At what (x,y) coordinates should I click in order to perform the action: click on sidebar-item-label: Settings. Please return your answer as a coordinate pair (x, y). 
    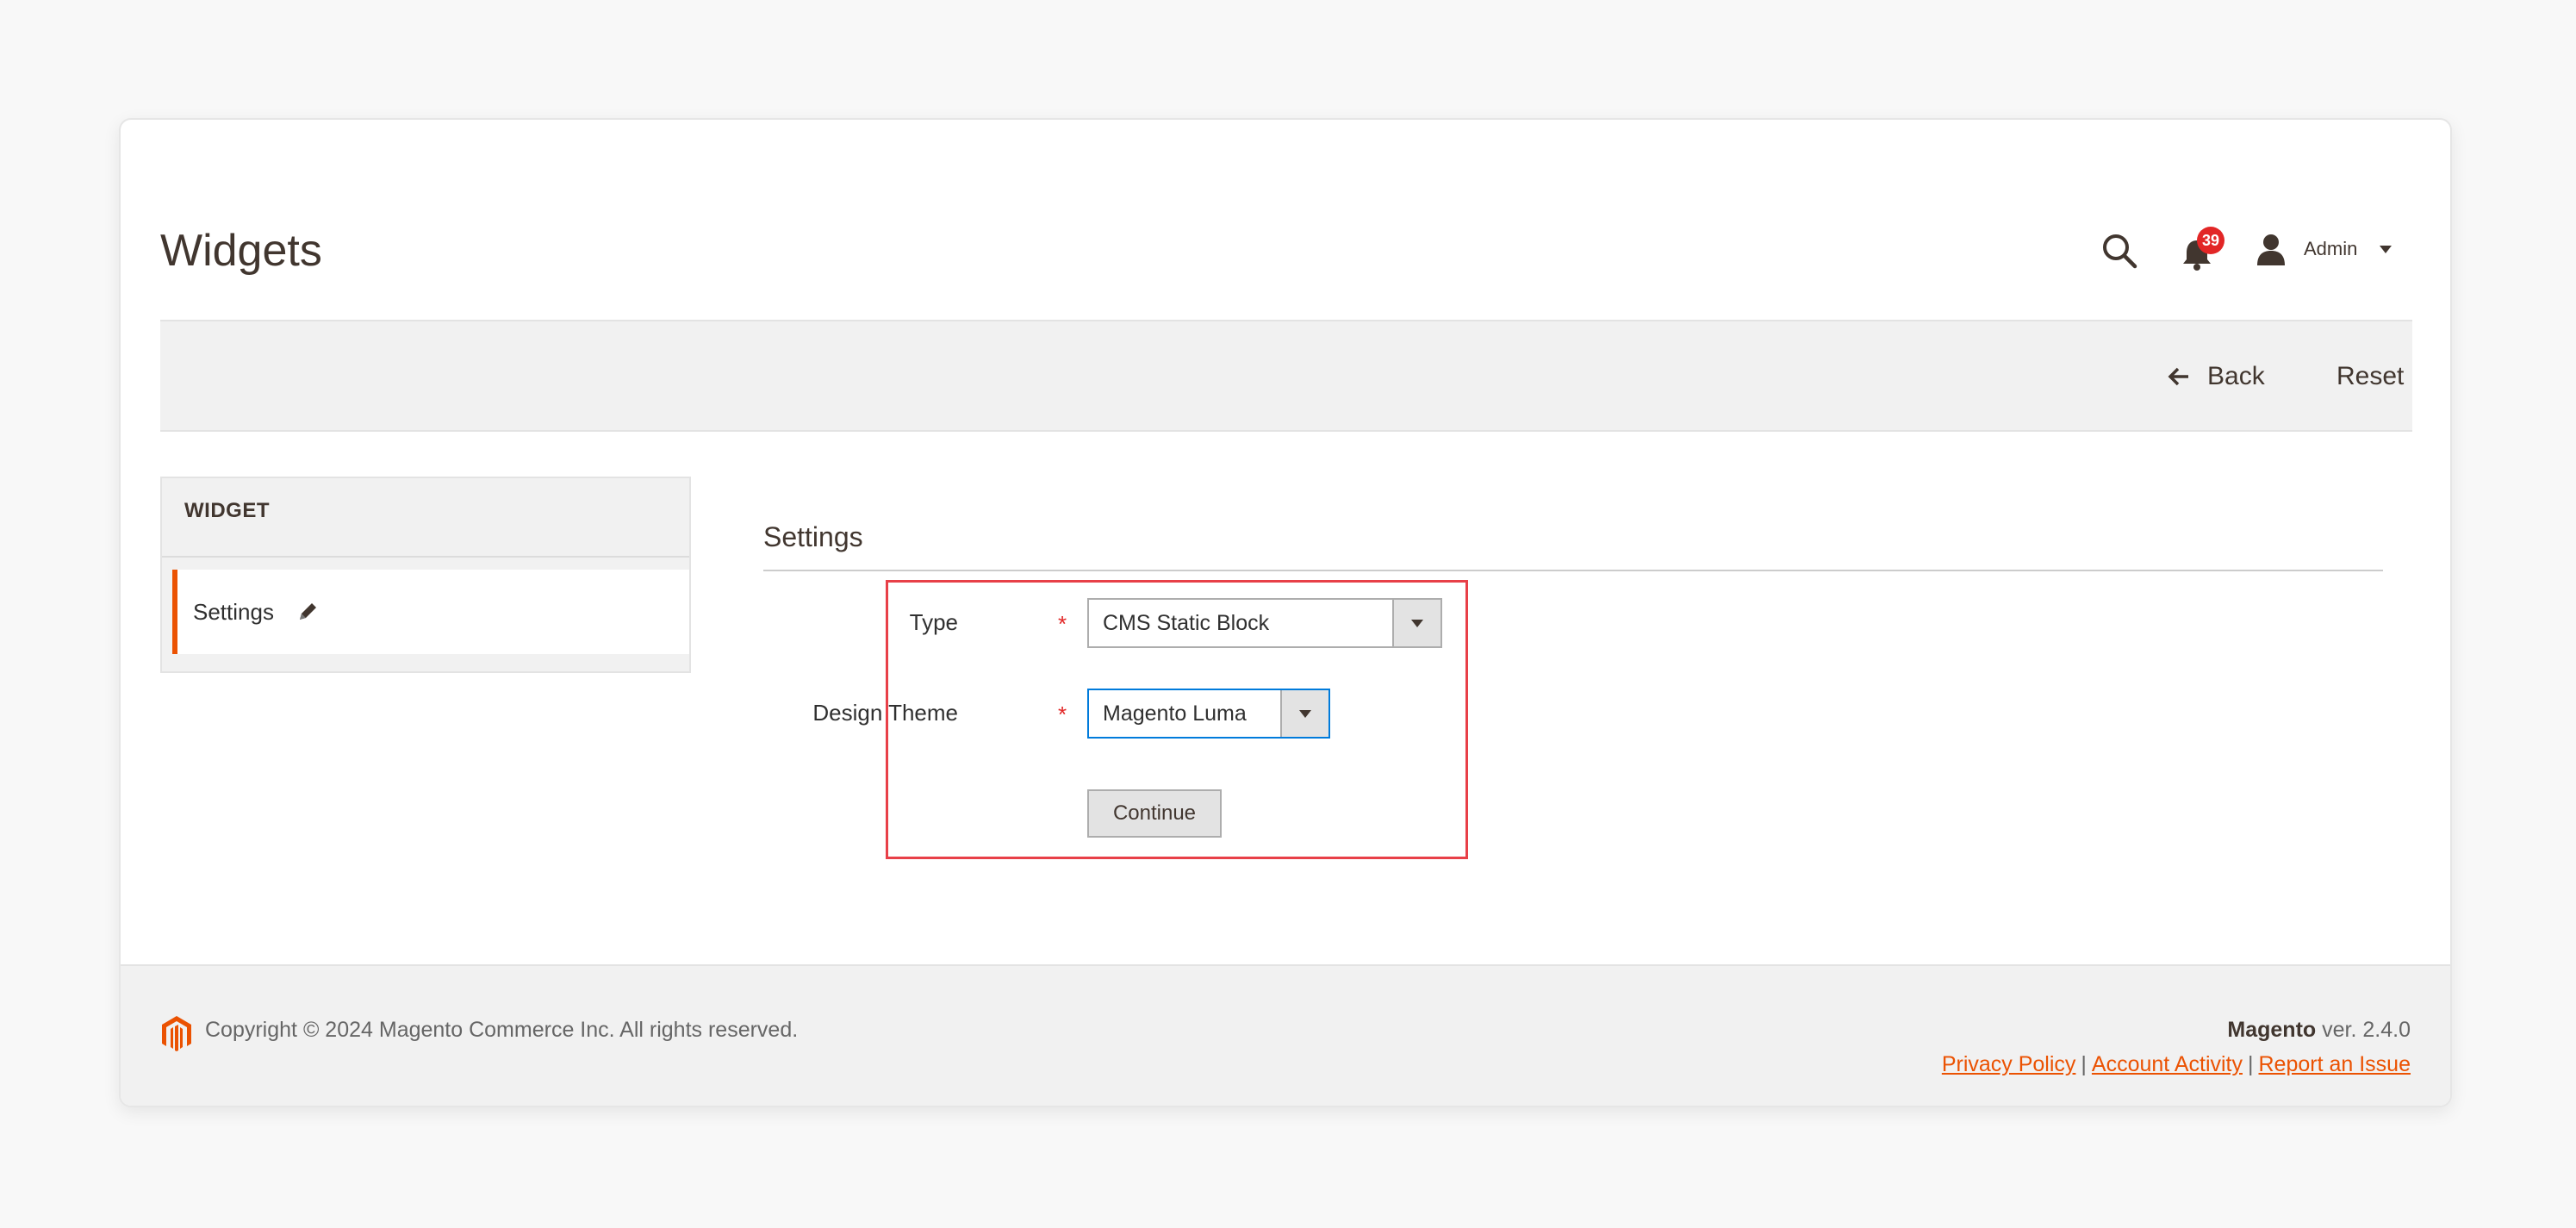
    Looking at the image, I should click on (234, 611).